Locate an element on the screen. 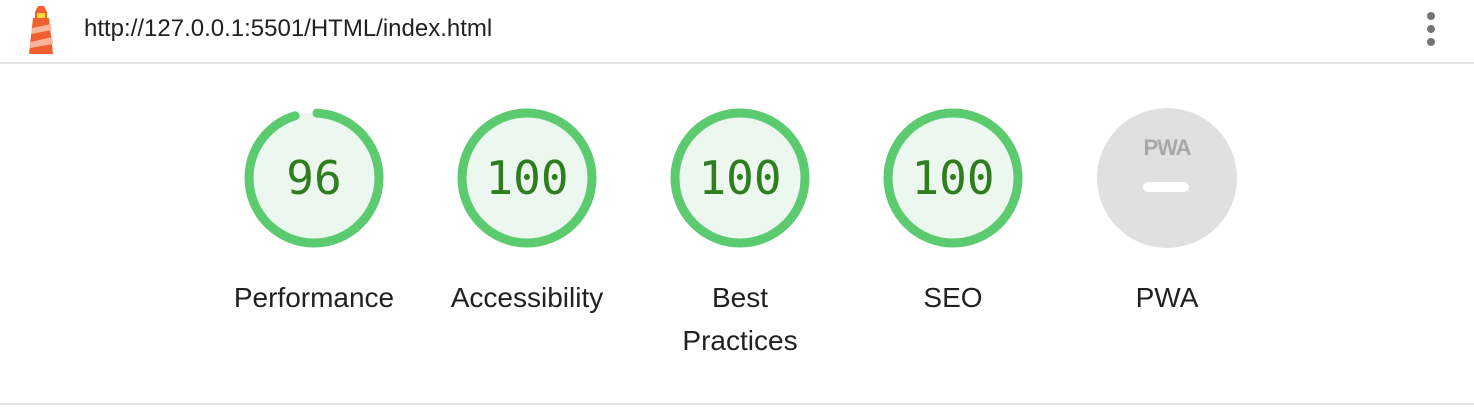 This screenshot has height=414, width=1474. lighthouse-icon is located at coordinates (41, 30).